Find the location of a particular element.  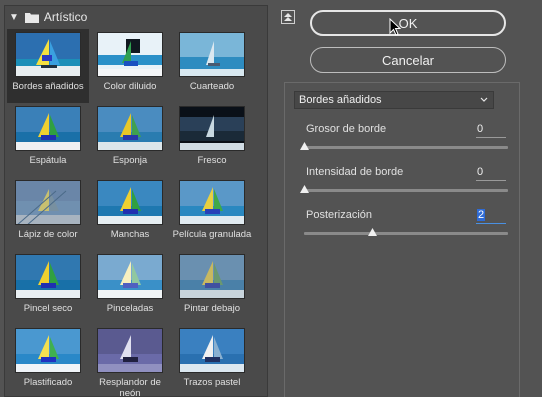

filter-label: Trazos pastel is located at coordinates (212, 382).